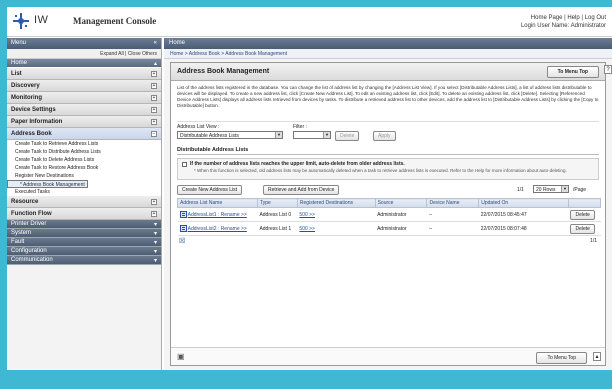  What do you see at coordinates (277, 214) in the screenshot?
I see `list-type: Address List 0` at bounding box center [277, 214].